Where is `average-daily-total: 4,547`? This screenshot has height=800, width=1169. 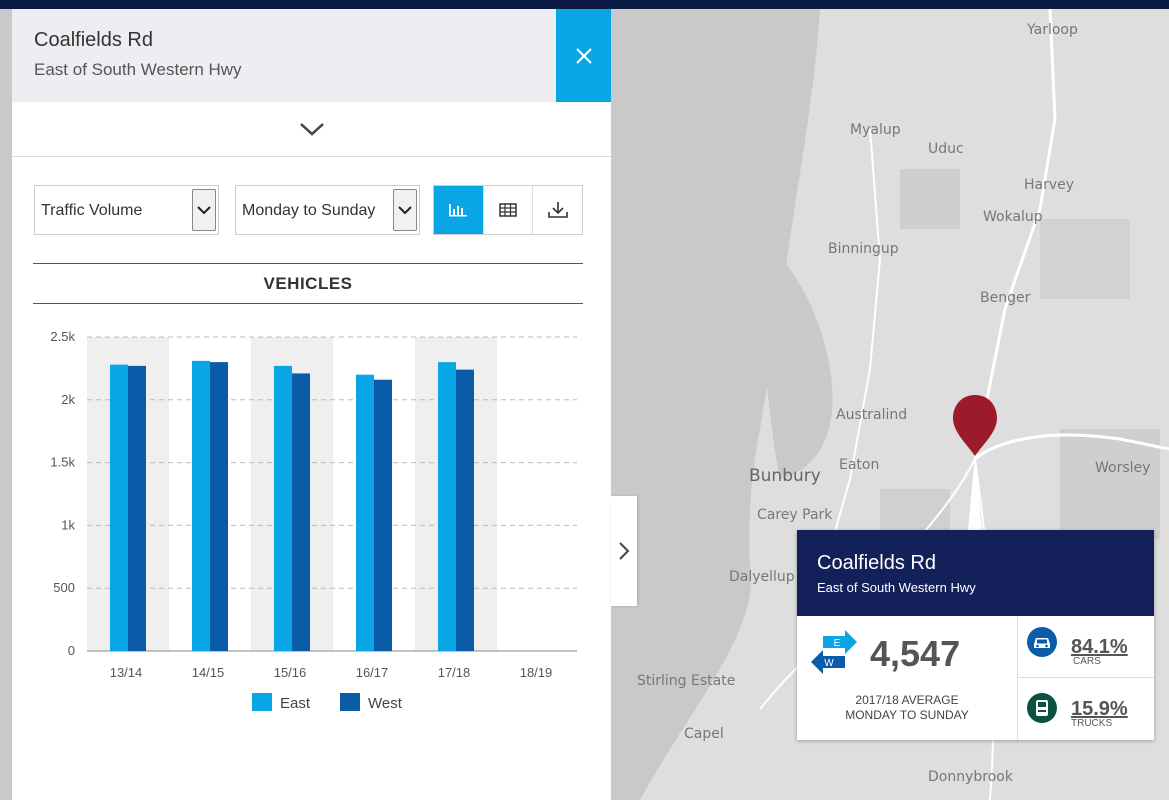 average-daily-total: 4,547 is located at coordinates (915, 653).